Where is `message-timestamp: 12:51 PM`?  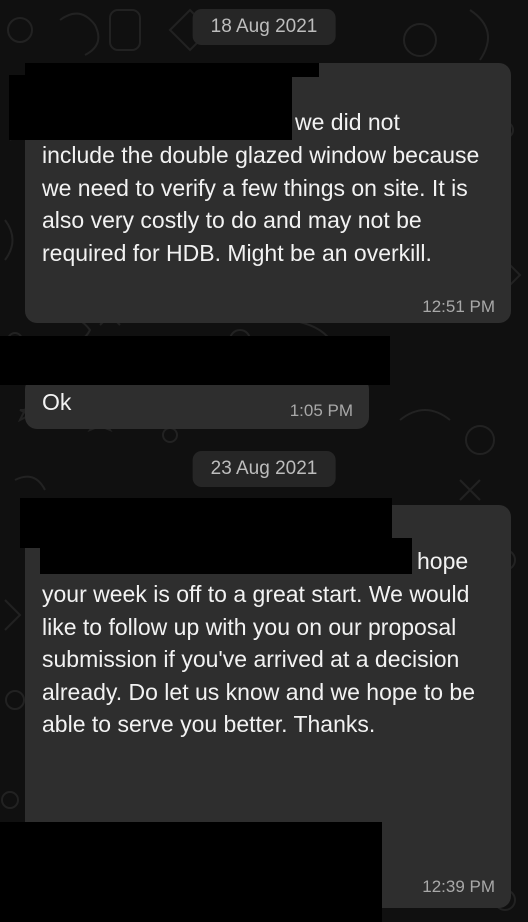
message-timestamp: 12:51 PM is located at coordinates (458, 306).